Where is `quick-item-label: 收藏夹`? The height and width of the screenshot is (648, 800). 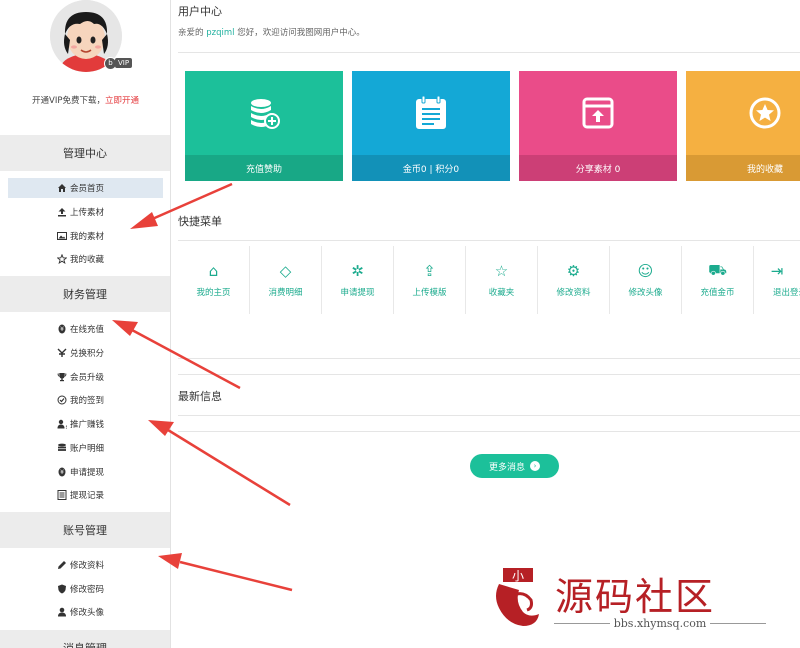
quick-item-label: 收藏夹 is located at coordinates (501, 293).